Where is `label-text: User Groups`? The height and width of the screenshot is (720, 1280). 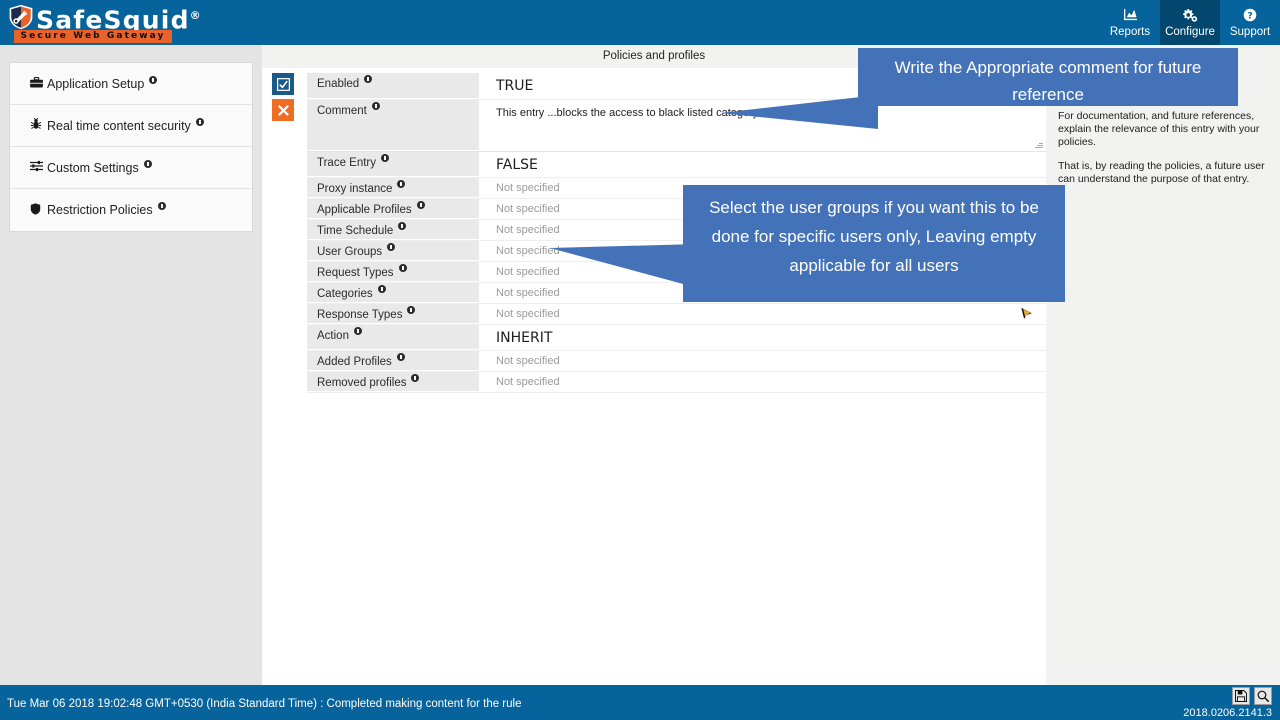 label-text: User Groups is located at coordinates (350, 252).